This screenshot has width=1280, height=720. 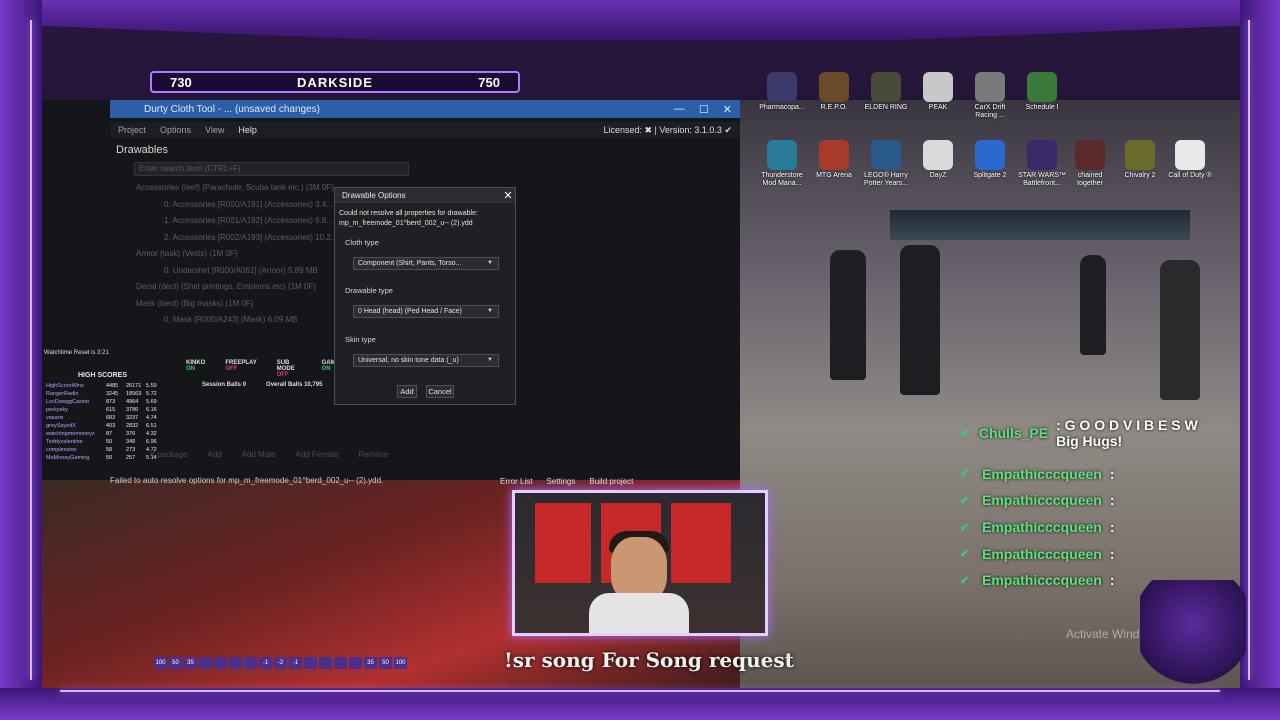 What do you see at coordinates (271, 169) in the screenshot?
I see `drawables-search-input: Enter search term (CTRL+F)` at bounding box center [271, 169].